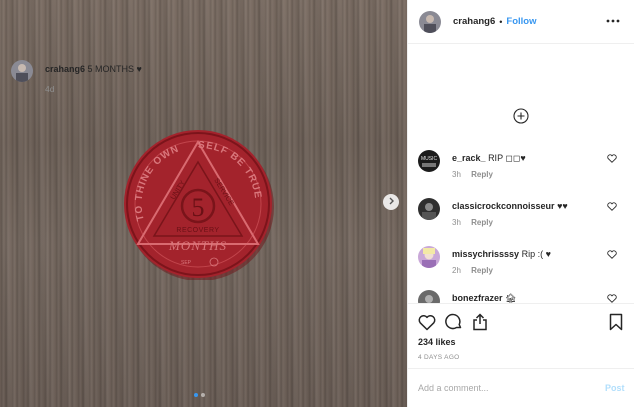 This screenshot has width=634, height=407. I want to click on comment-username: bonezfrazer, so click(477, 298).